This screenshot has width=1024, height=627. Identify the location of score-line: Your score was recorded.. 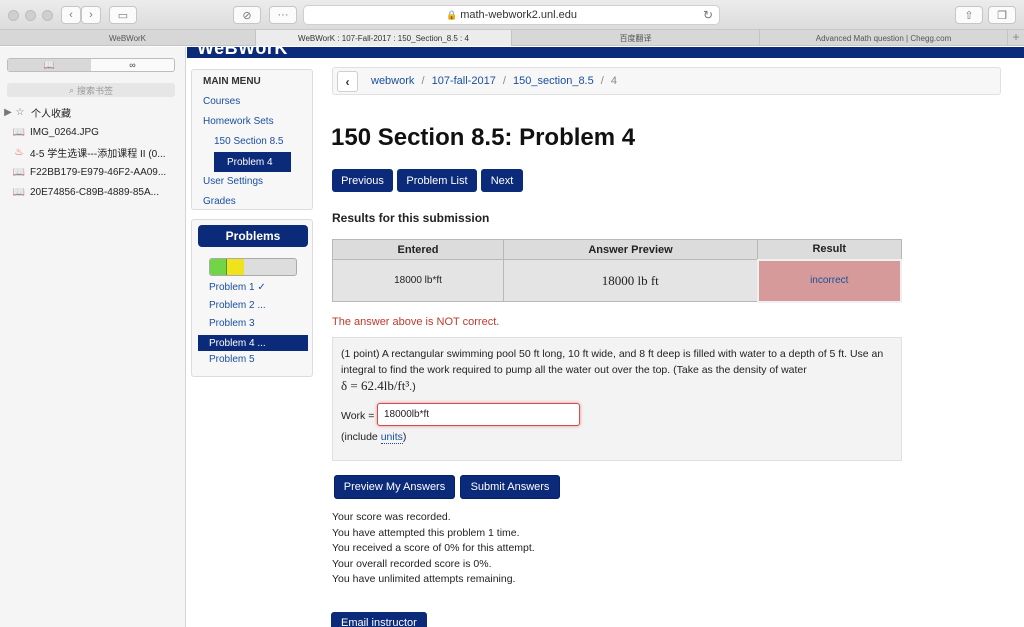
(391, 517).